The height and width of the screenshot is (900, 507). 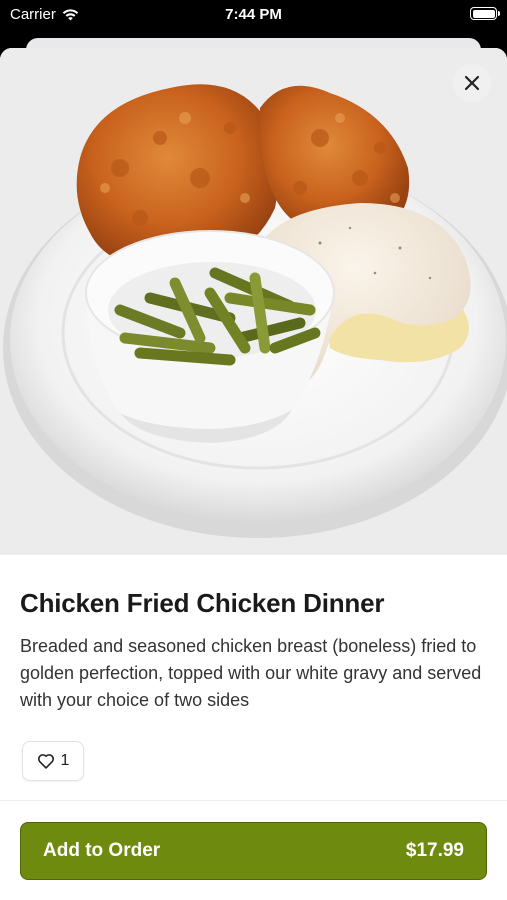 What do you see at coordinates (253, 851) in the screenshot?
I see `add-to-order-button: Add to Order $17.99` at bounding box center [253, 851].